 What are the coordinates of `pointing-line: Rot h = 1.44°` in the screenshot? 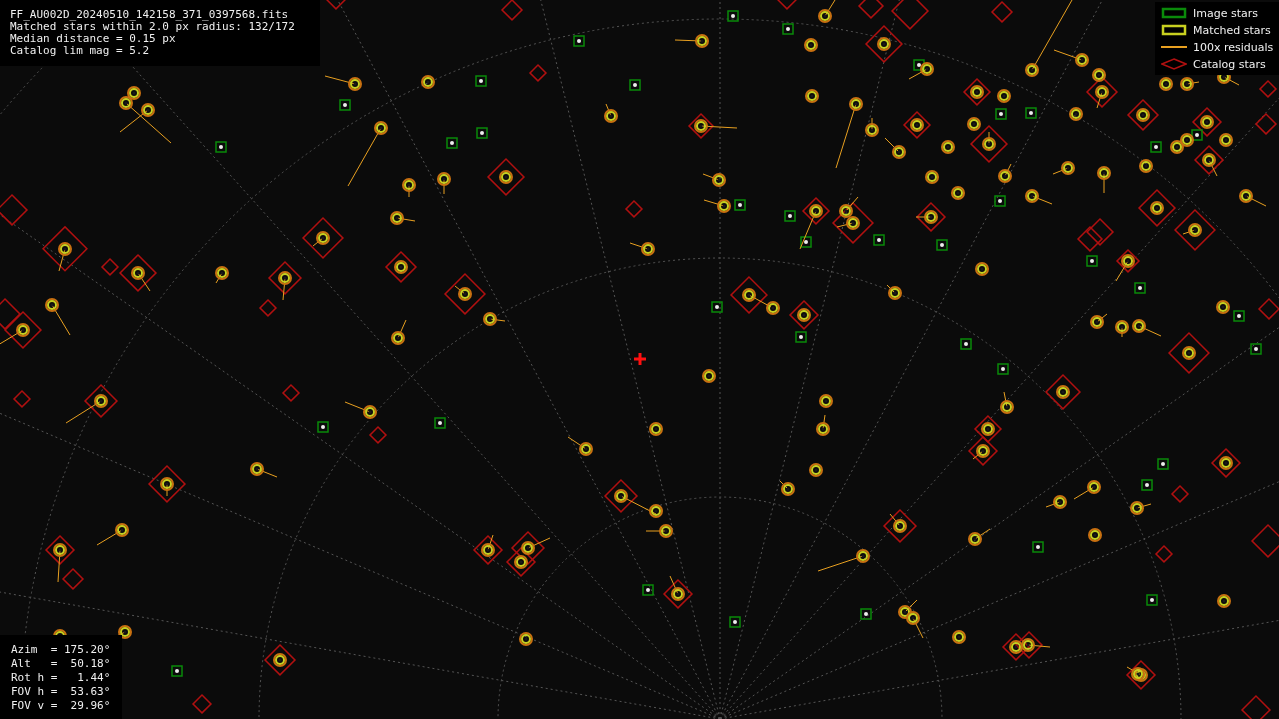 It's located at (61, 678).